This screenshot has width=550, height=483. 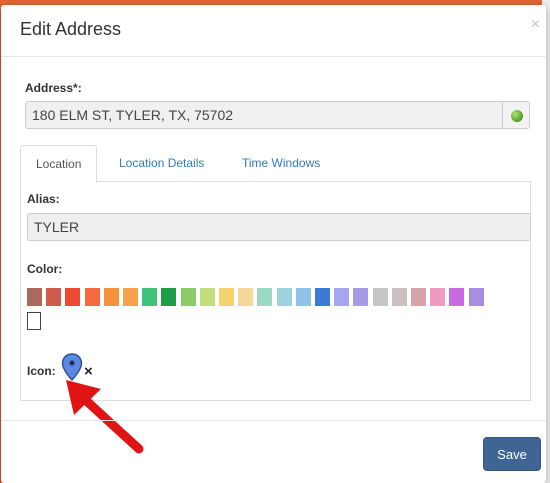 What do you see at coordinates (41, 371) in the screenshot?
I see `icon-label: Icon:` at bounding box center [41, 371].